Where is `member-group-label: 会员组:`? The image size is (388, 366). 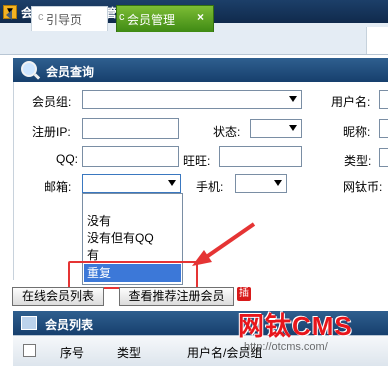 member-group-label: 会员组: is located at coordinates (52, 102).